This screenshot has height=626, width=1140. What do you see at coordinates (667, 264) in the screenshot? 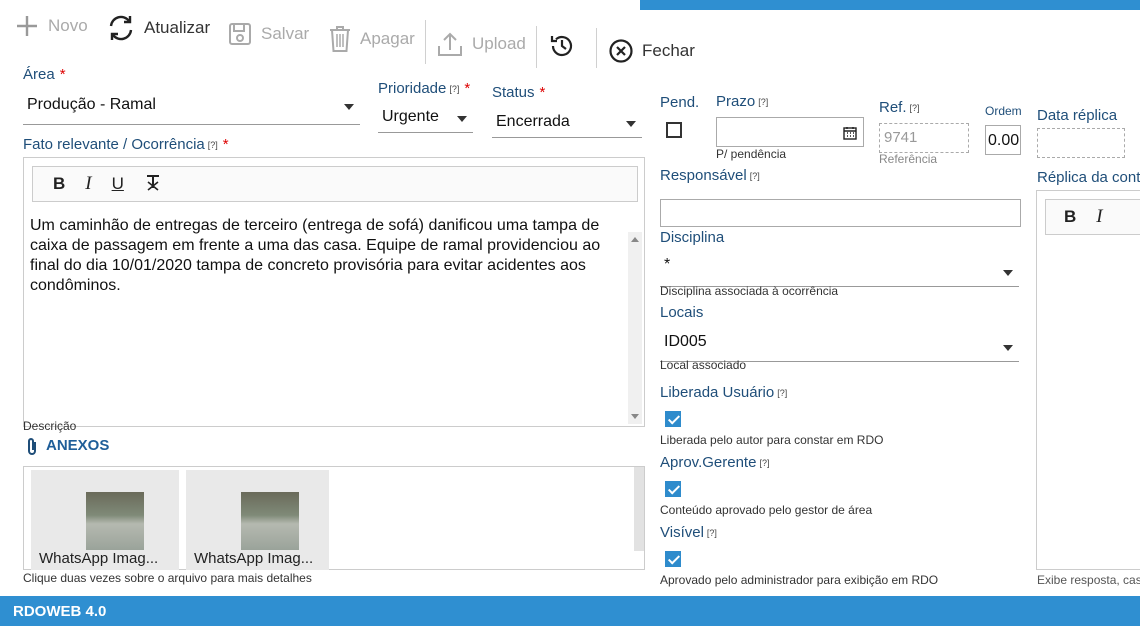
I see `disciplina-value: *` at bounding box center [667, 264].